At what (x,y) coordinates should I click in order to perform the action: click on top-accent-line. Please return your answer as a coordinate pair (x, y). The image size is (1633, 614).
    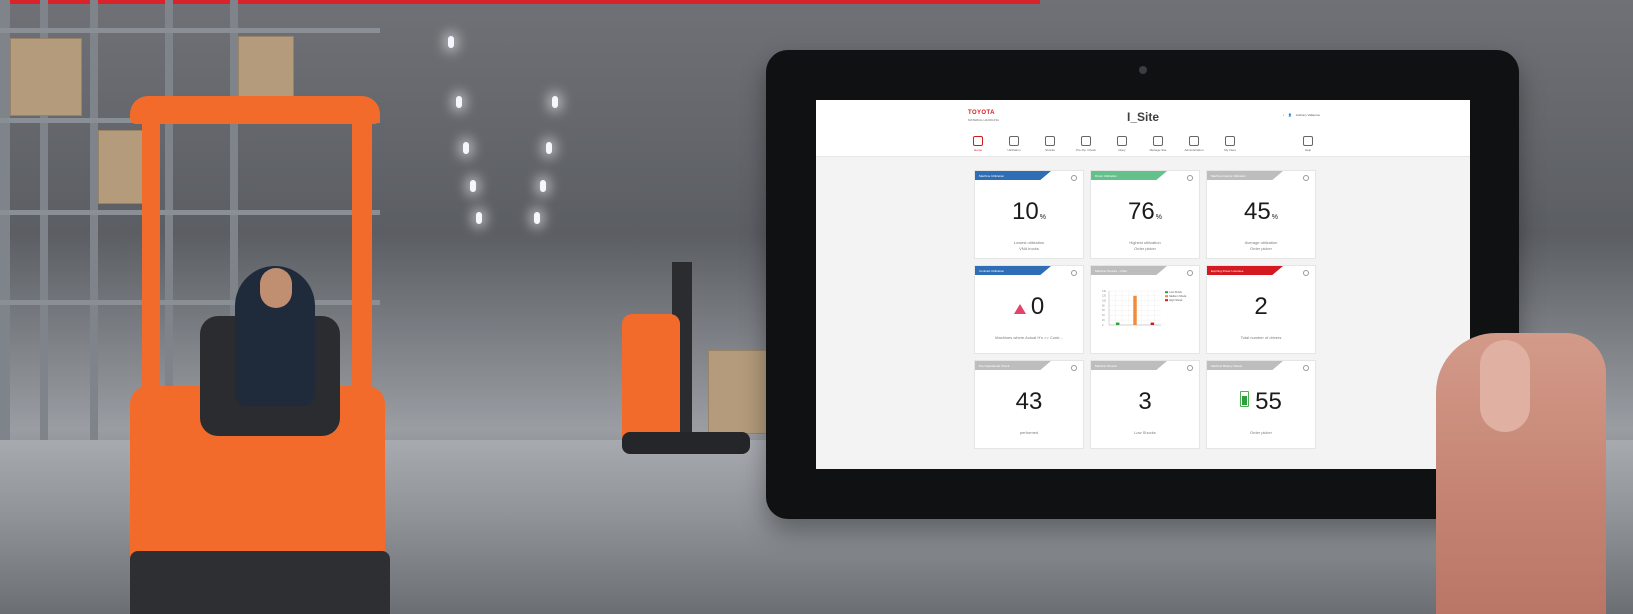
    Looking at the image, I should click on (520, 2).